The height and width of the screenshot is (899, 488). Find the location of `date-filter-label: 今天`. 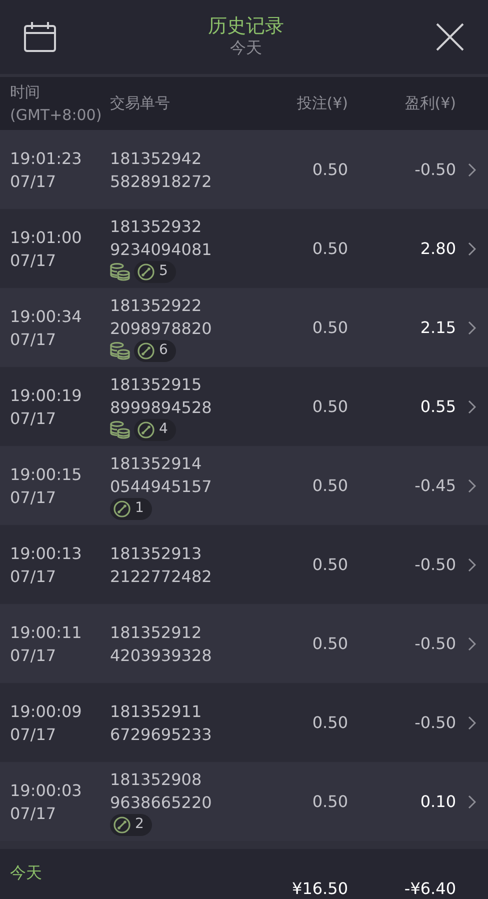

date-filter-label: 今天 is located at coordinates (246, 48).